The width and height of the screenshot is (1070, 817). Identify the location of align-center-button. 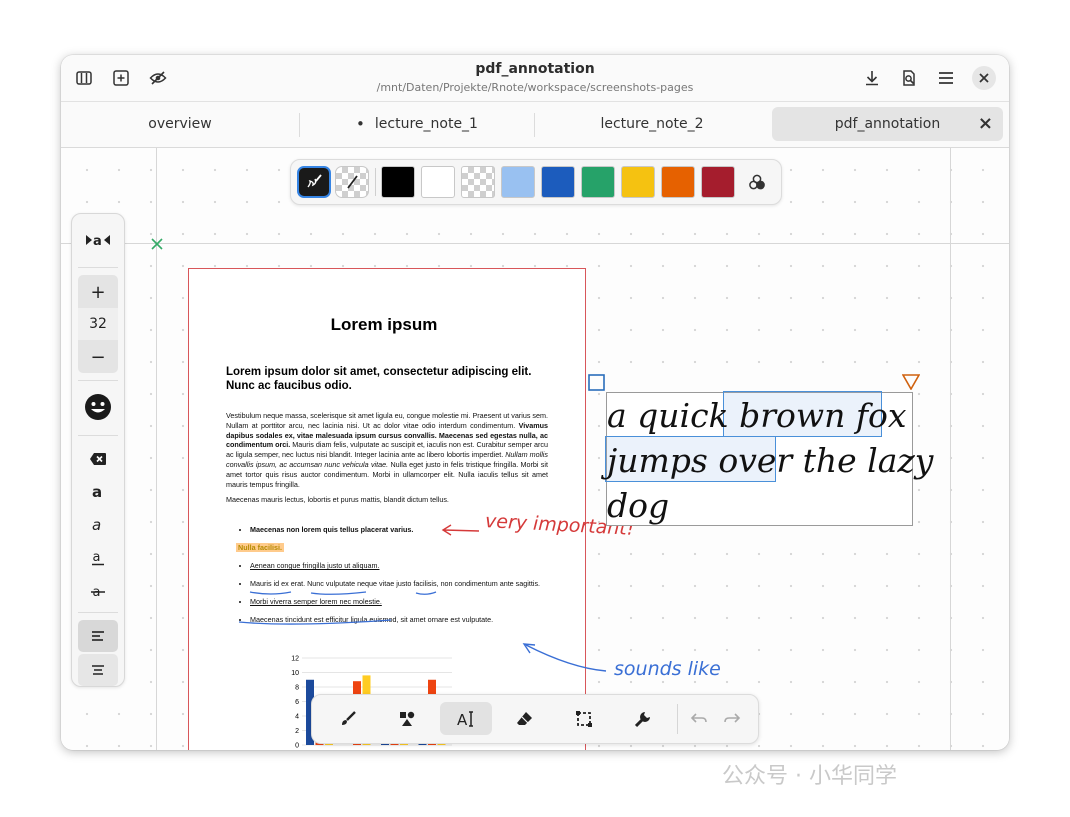
(98, 670).